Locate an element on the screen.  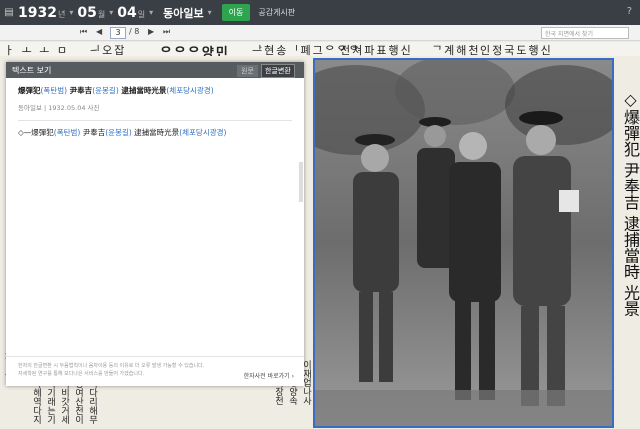
headline-fragment: ᅴ오잡 is located at coordinates (108, 50).